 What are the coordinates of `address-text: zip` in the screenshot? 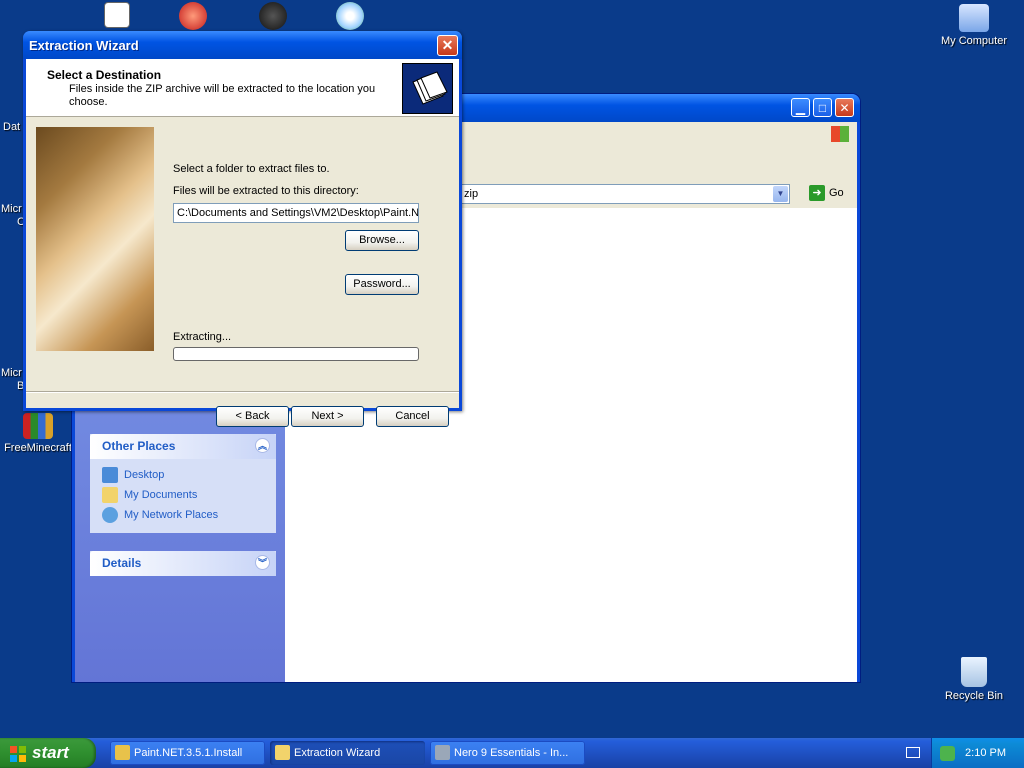 It's located at (471, 194).